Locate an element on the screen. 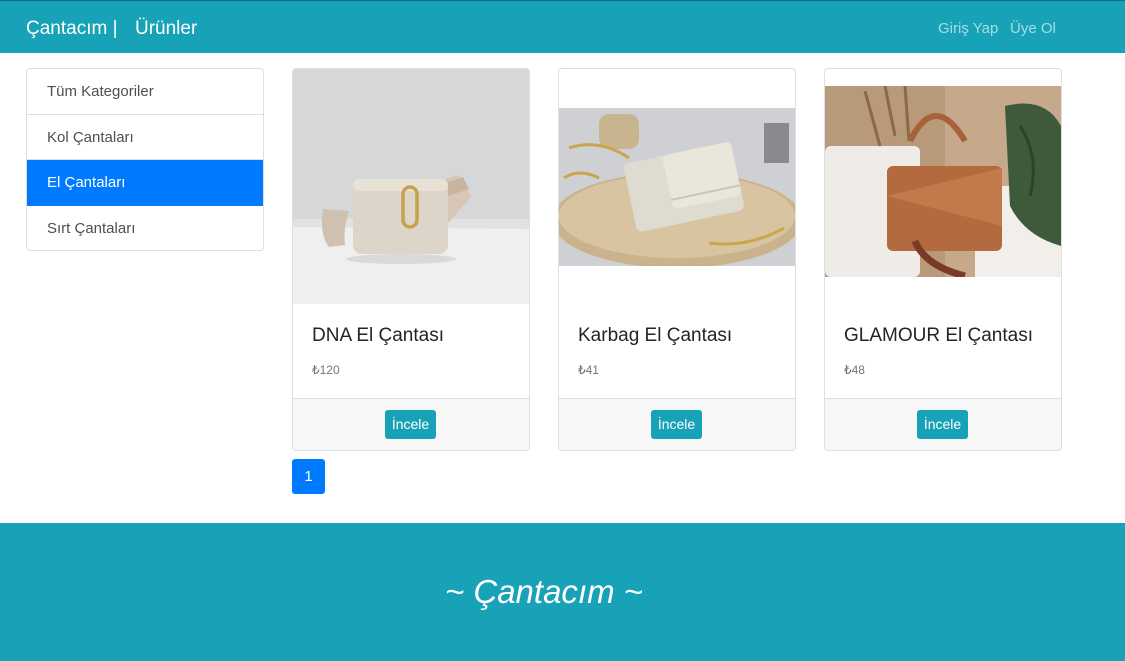  product-card: DNA El Çantası ₺120 İncele is located at coordinates (411, 259).